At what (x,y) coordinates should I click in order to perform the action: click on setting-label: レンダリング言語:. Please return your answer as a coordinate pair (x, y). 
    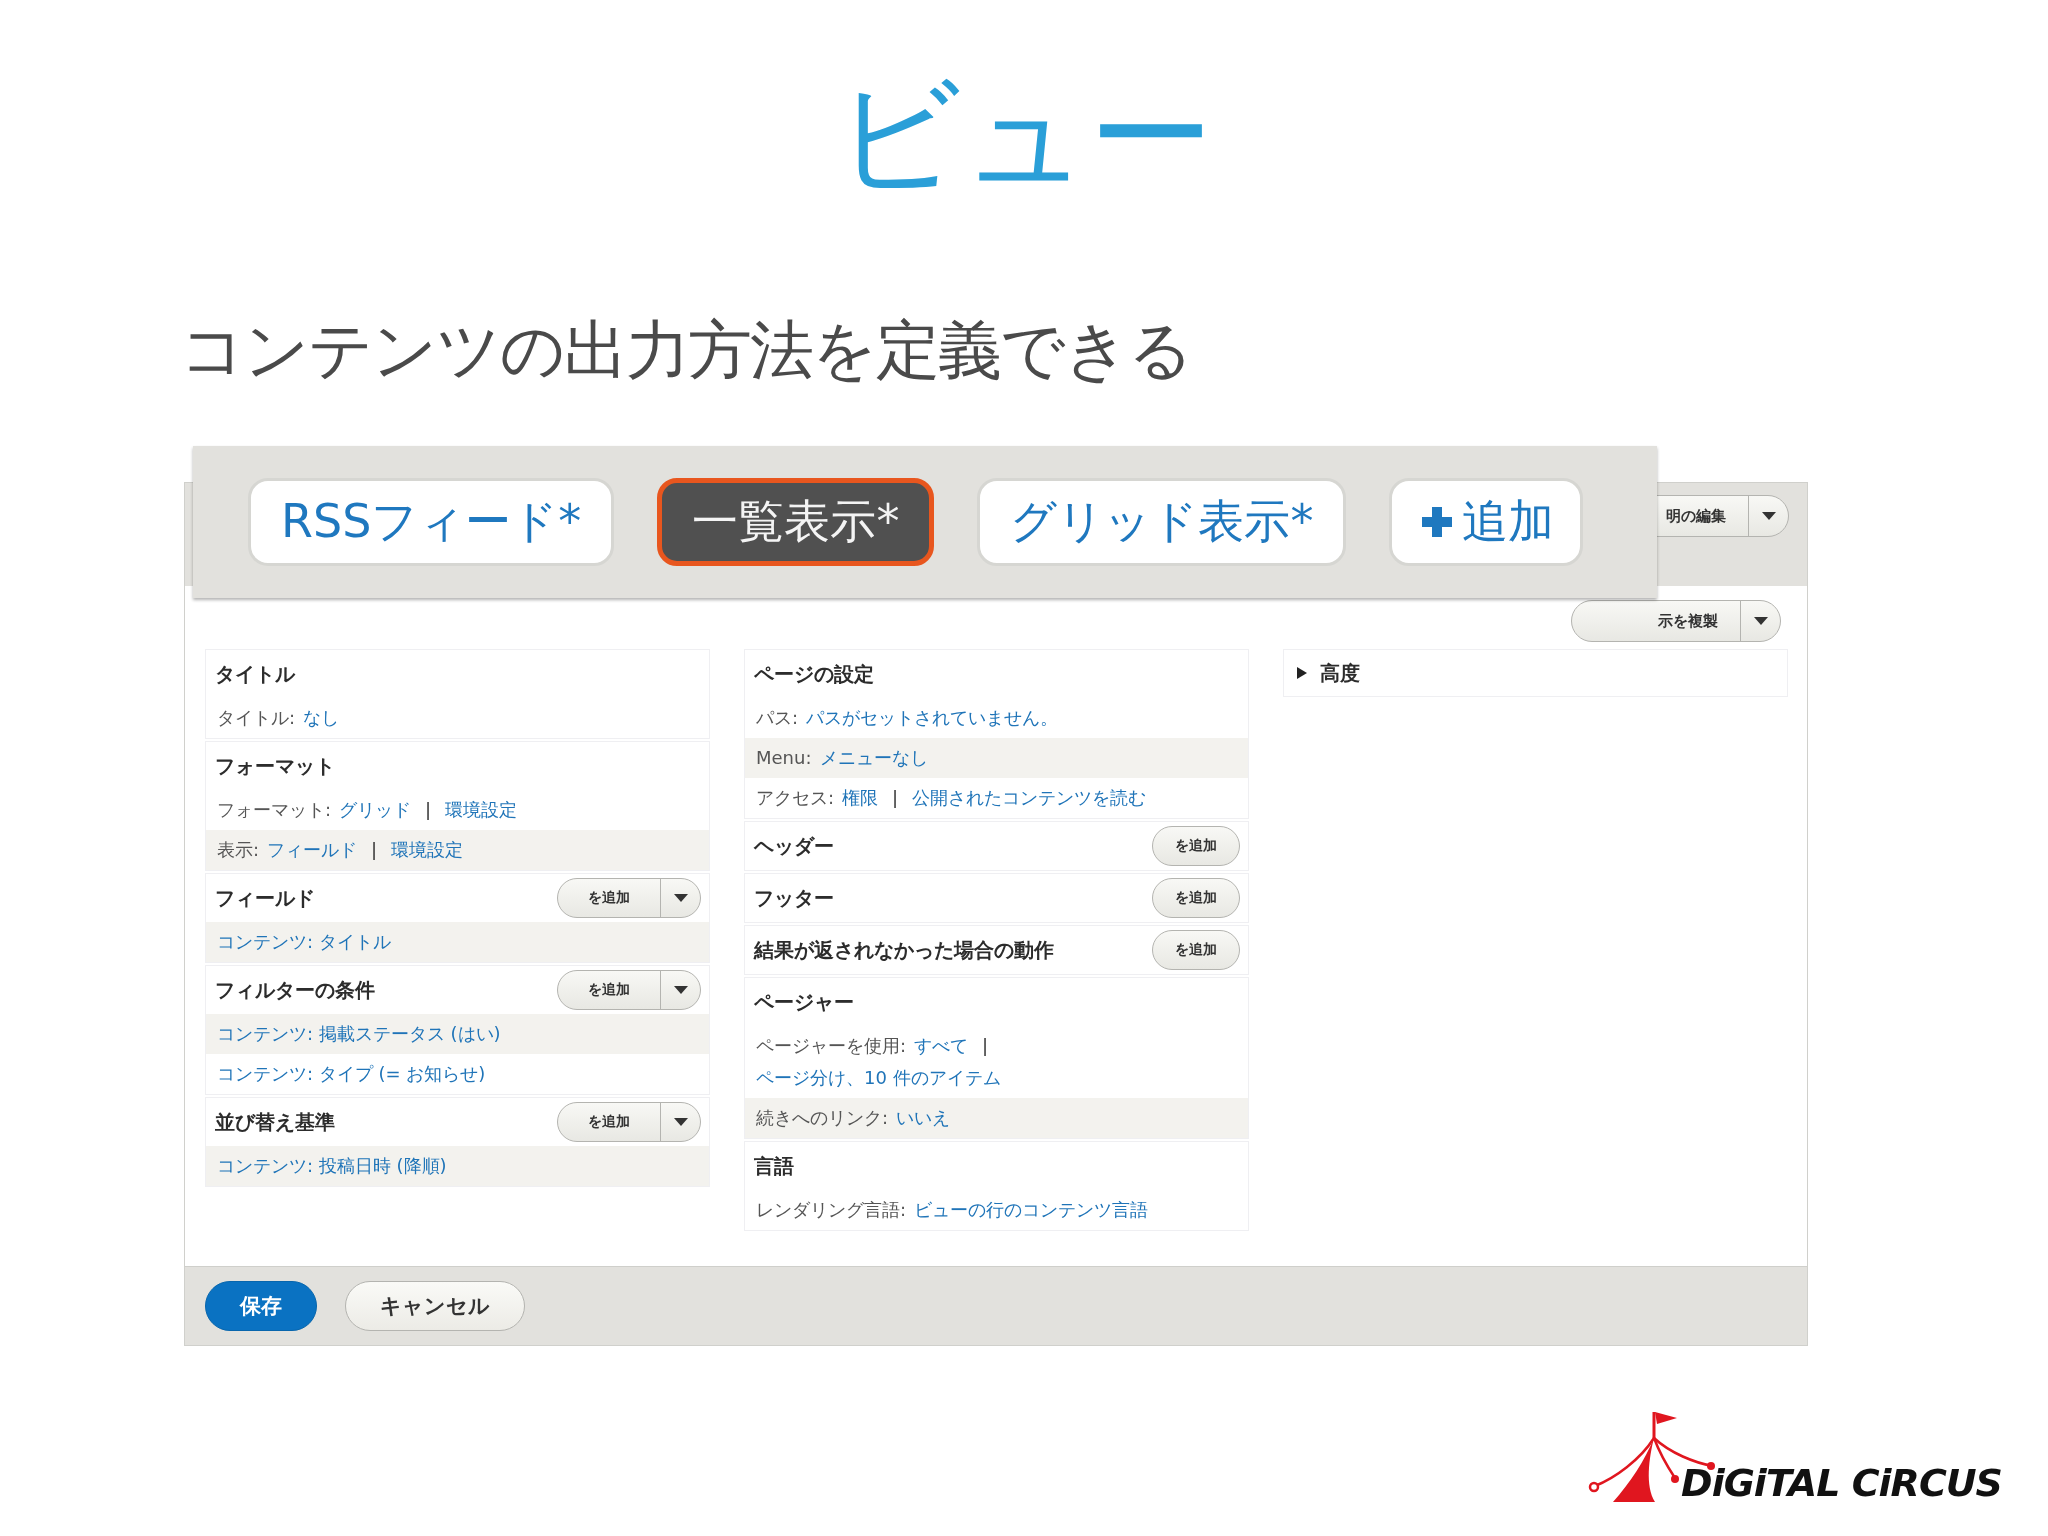
    Looking at the image, I should click on (831, 1210).